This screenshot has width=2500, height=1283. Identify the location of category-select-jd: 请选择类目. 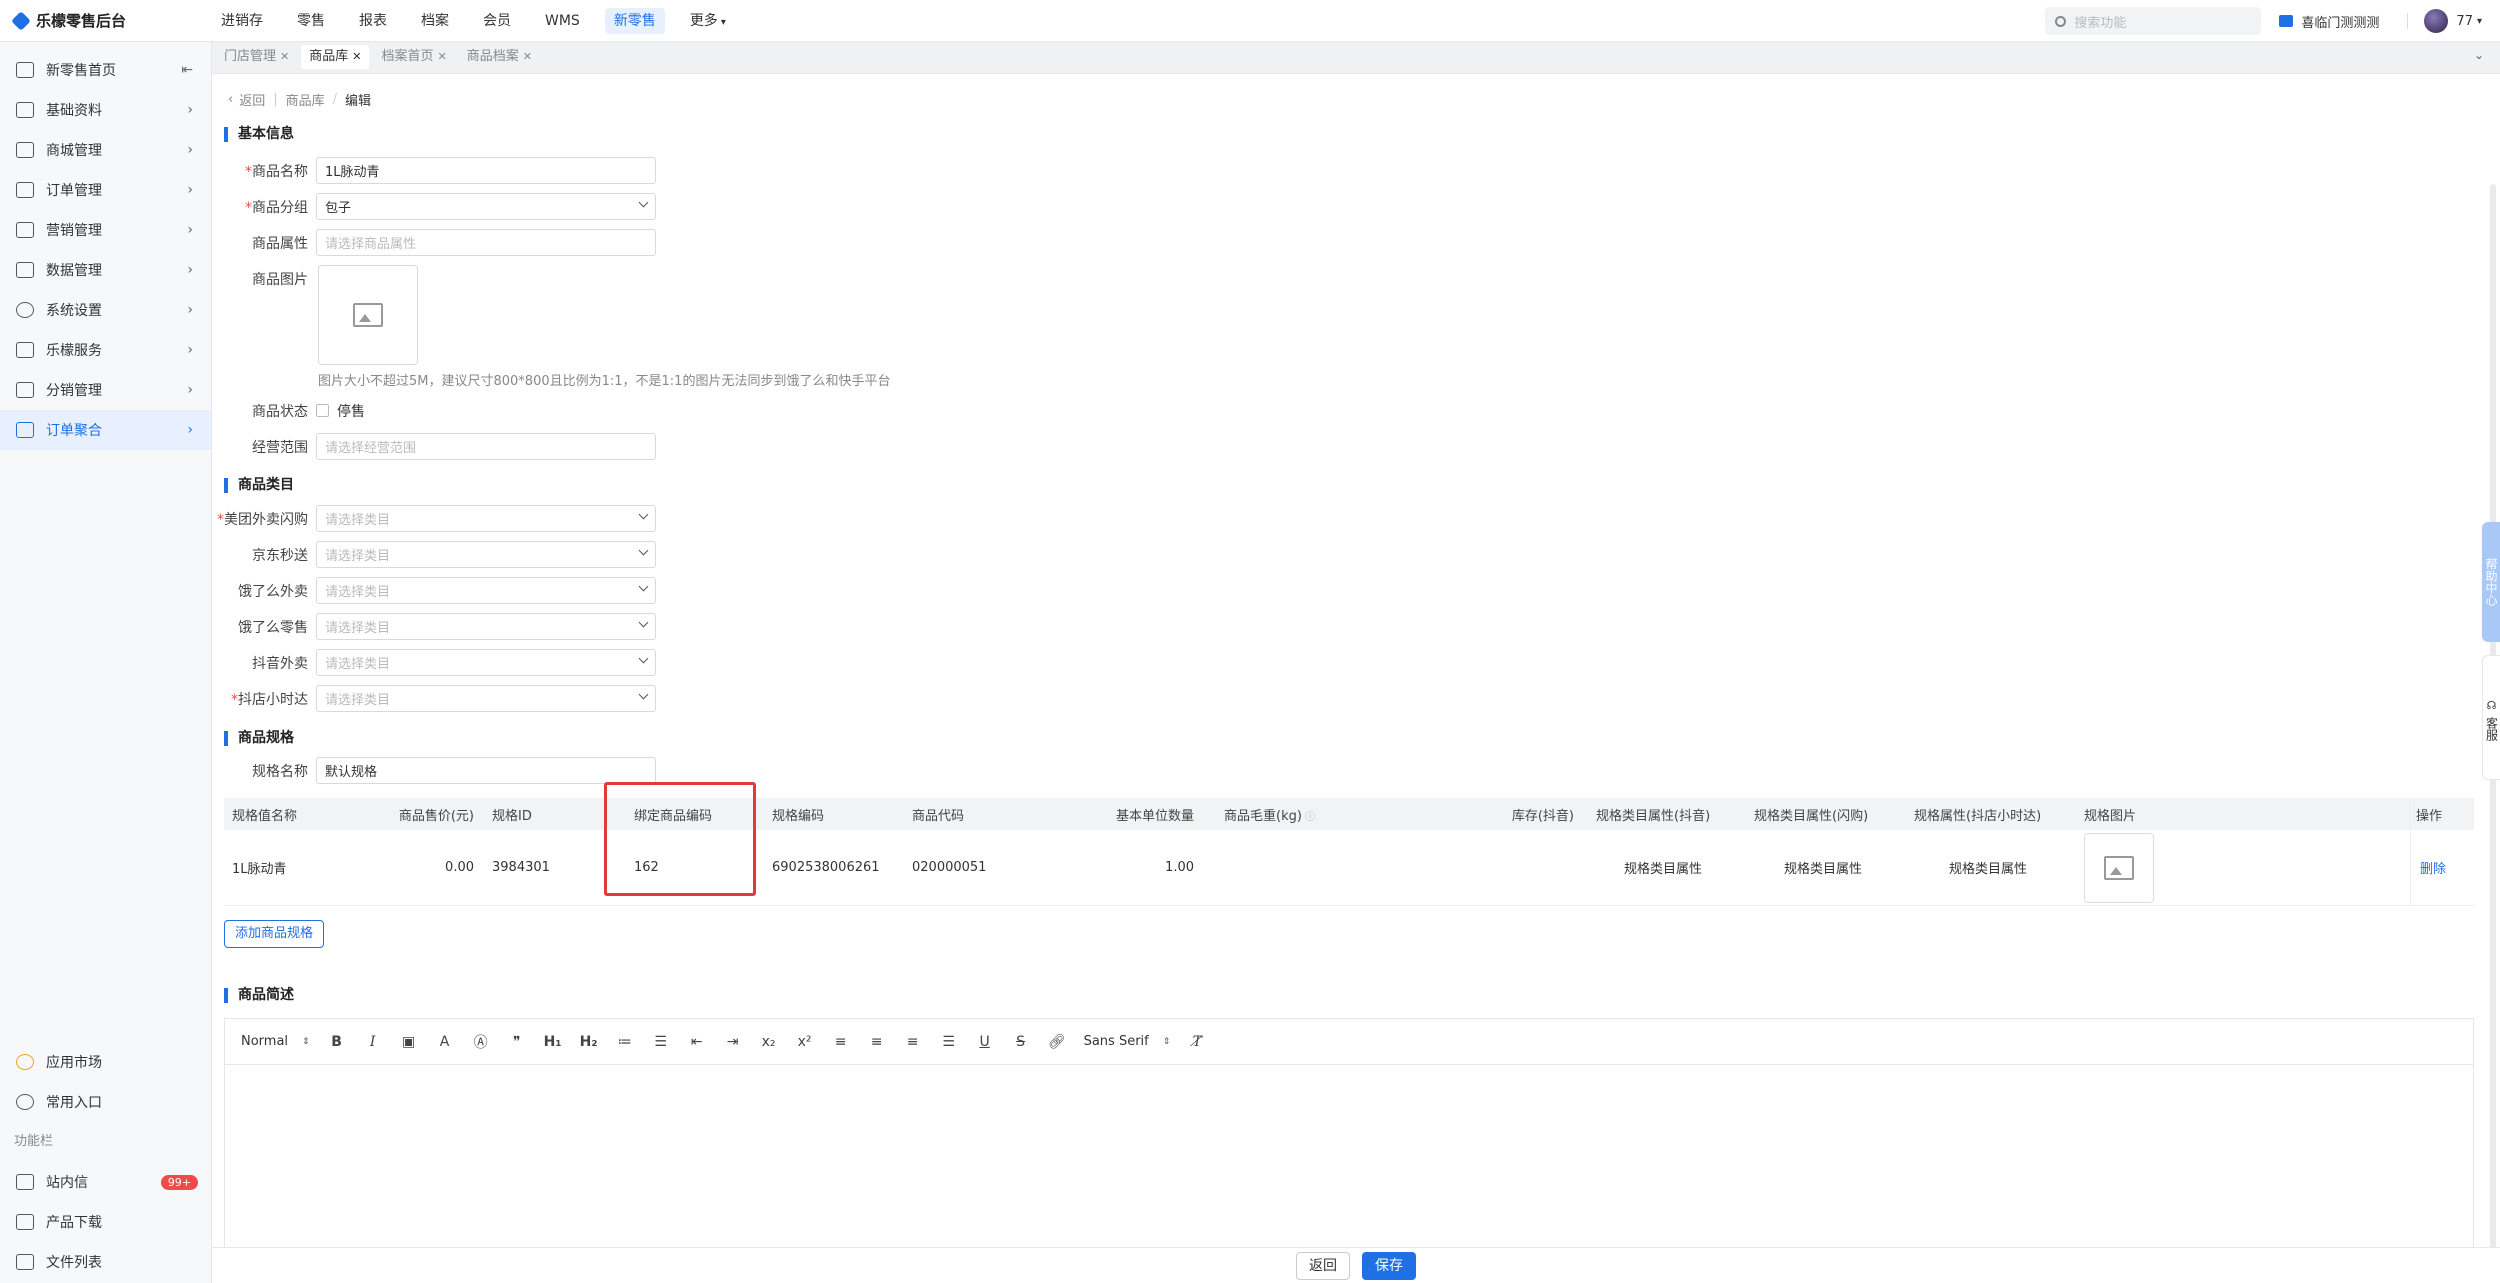
(486, 554).